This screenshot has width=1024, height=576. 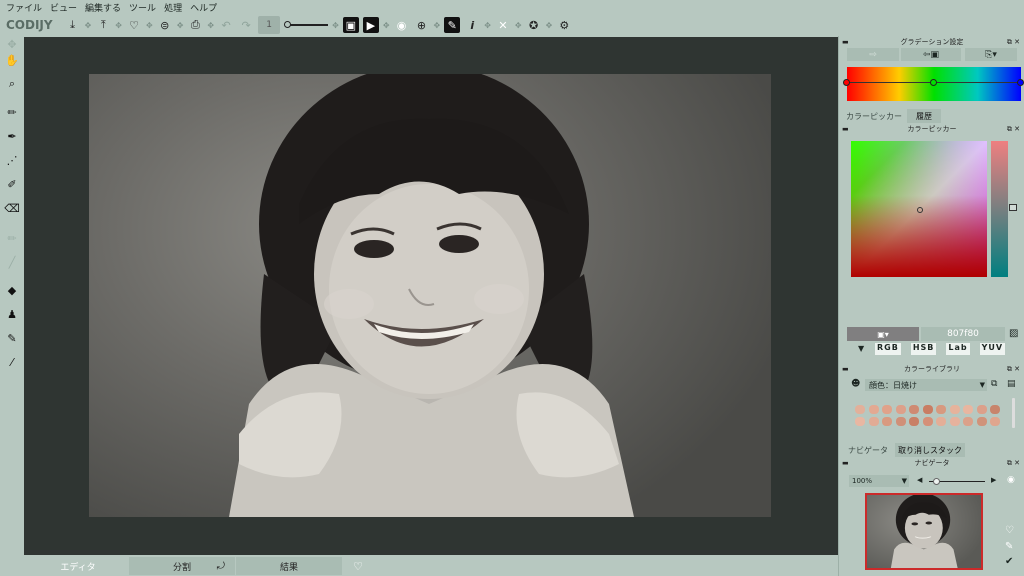 I want to click on tab-split: 分割 ⤾, so click(x=182, y=566).